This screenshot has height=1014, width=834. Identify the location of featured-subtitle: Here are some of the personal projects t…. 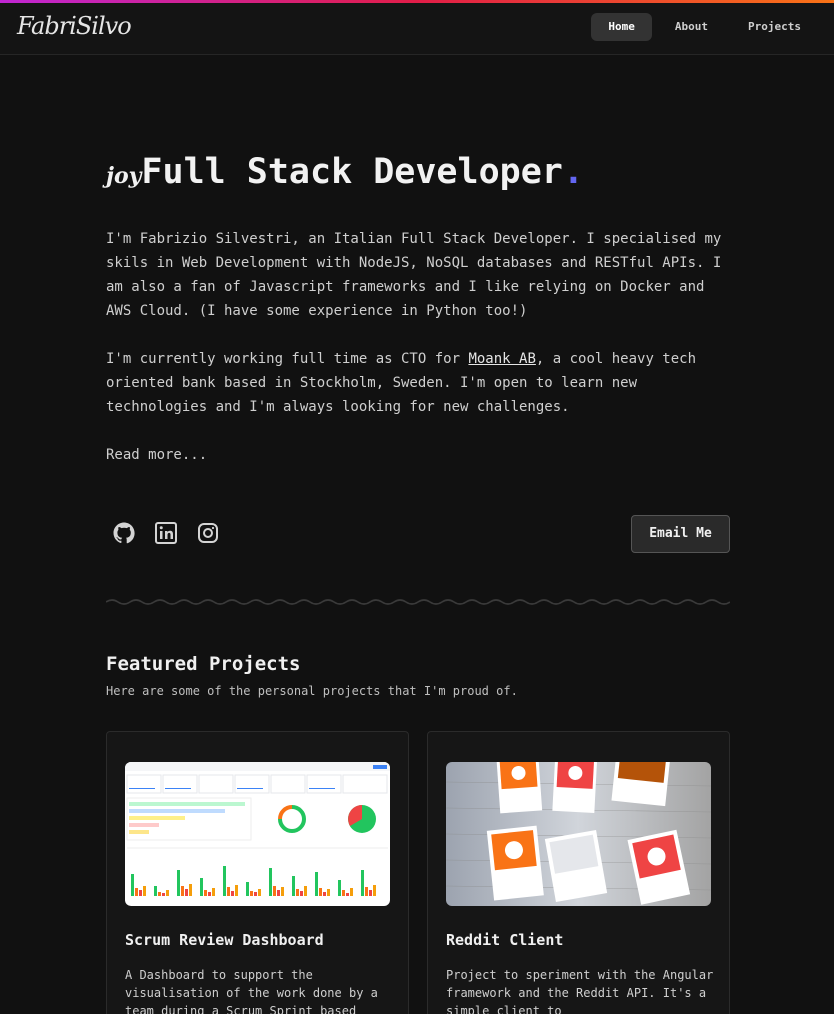
(312, 691).